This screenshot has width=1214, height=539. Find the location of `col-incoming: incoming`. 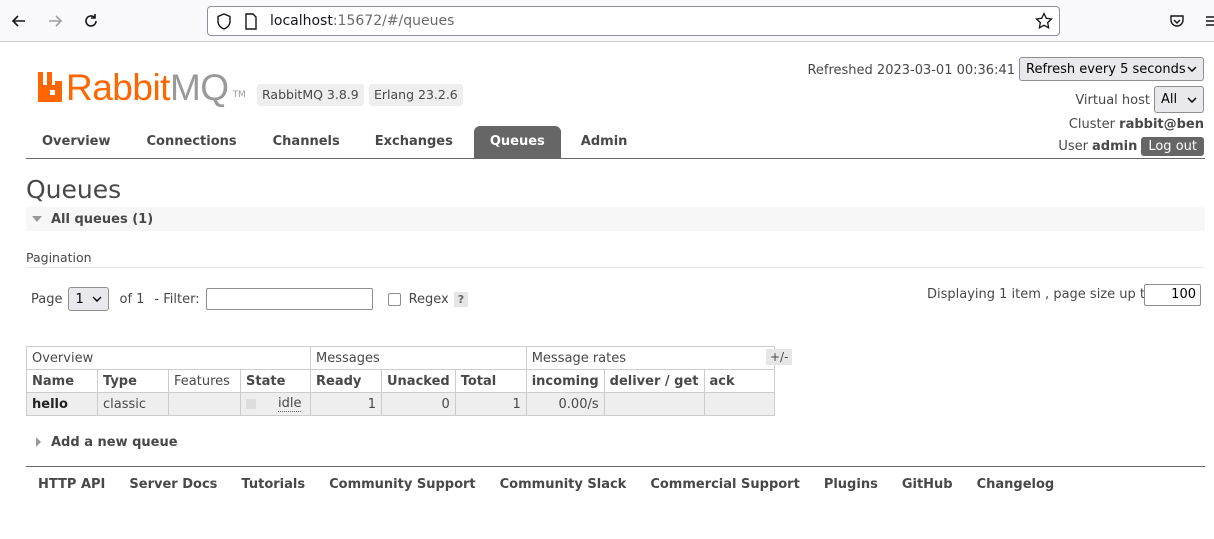

col-incoming: incoming is located at coordinates (565, 381).